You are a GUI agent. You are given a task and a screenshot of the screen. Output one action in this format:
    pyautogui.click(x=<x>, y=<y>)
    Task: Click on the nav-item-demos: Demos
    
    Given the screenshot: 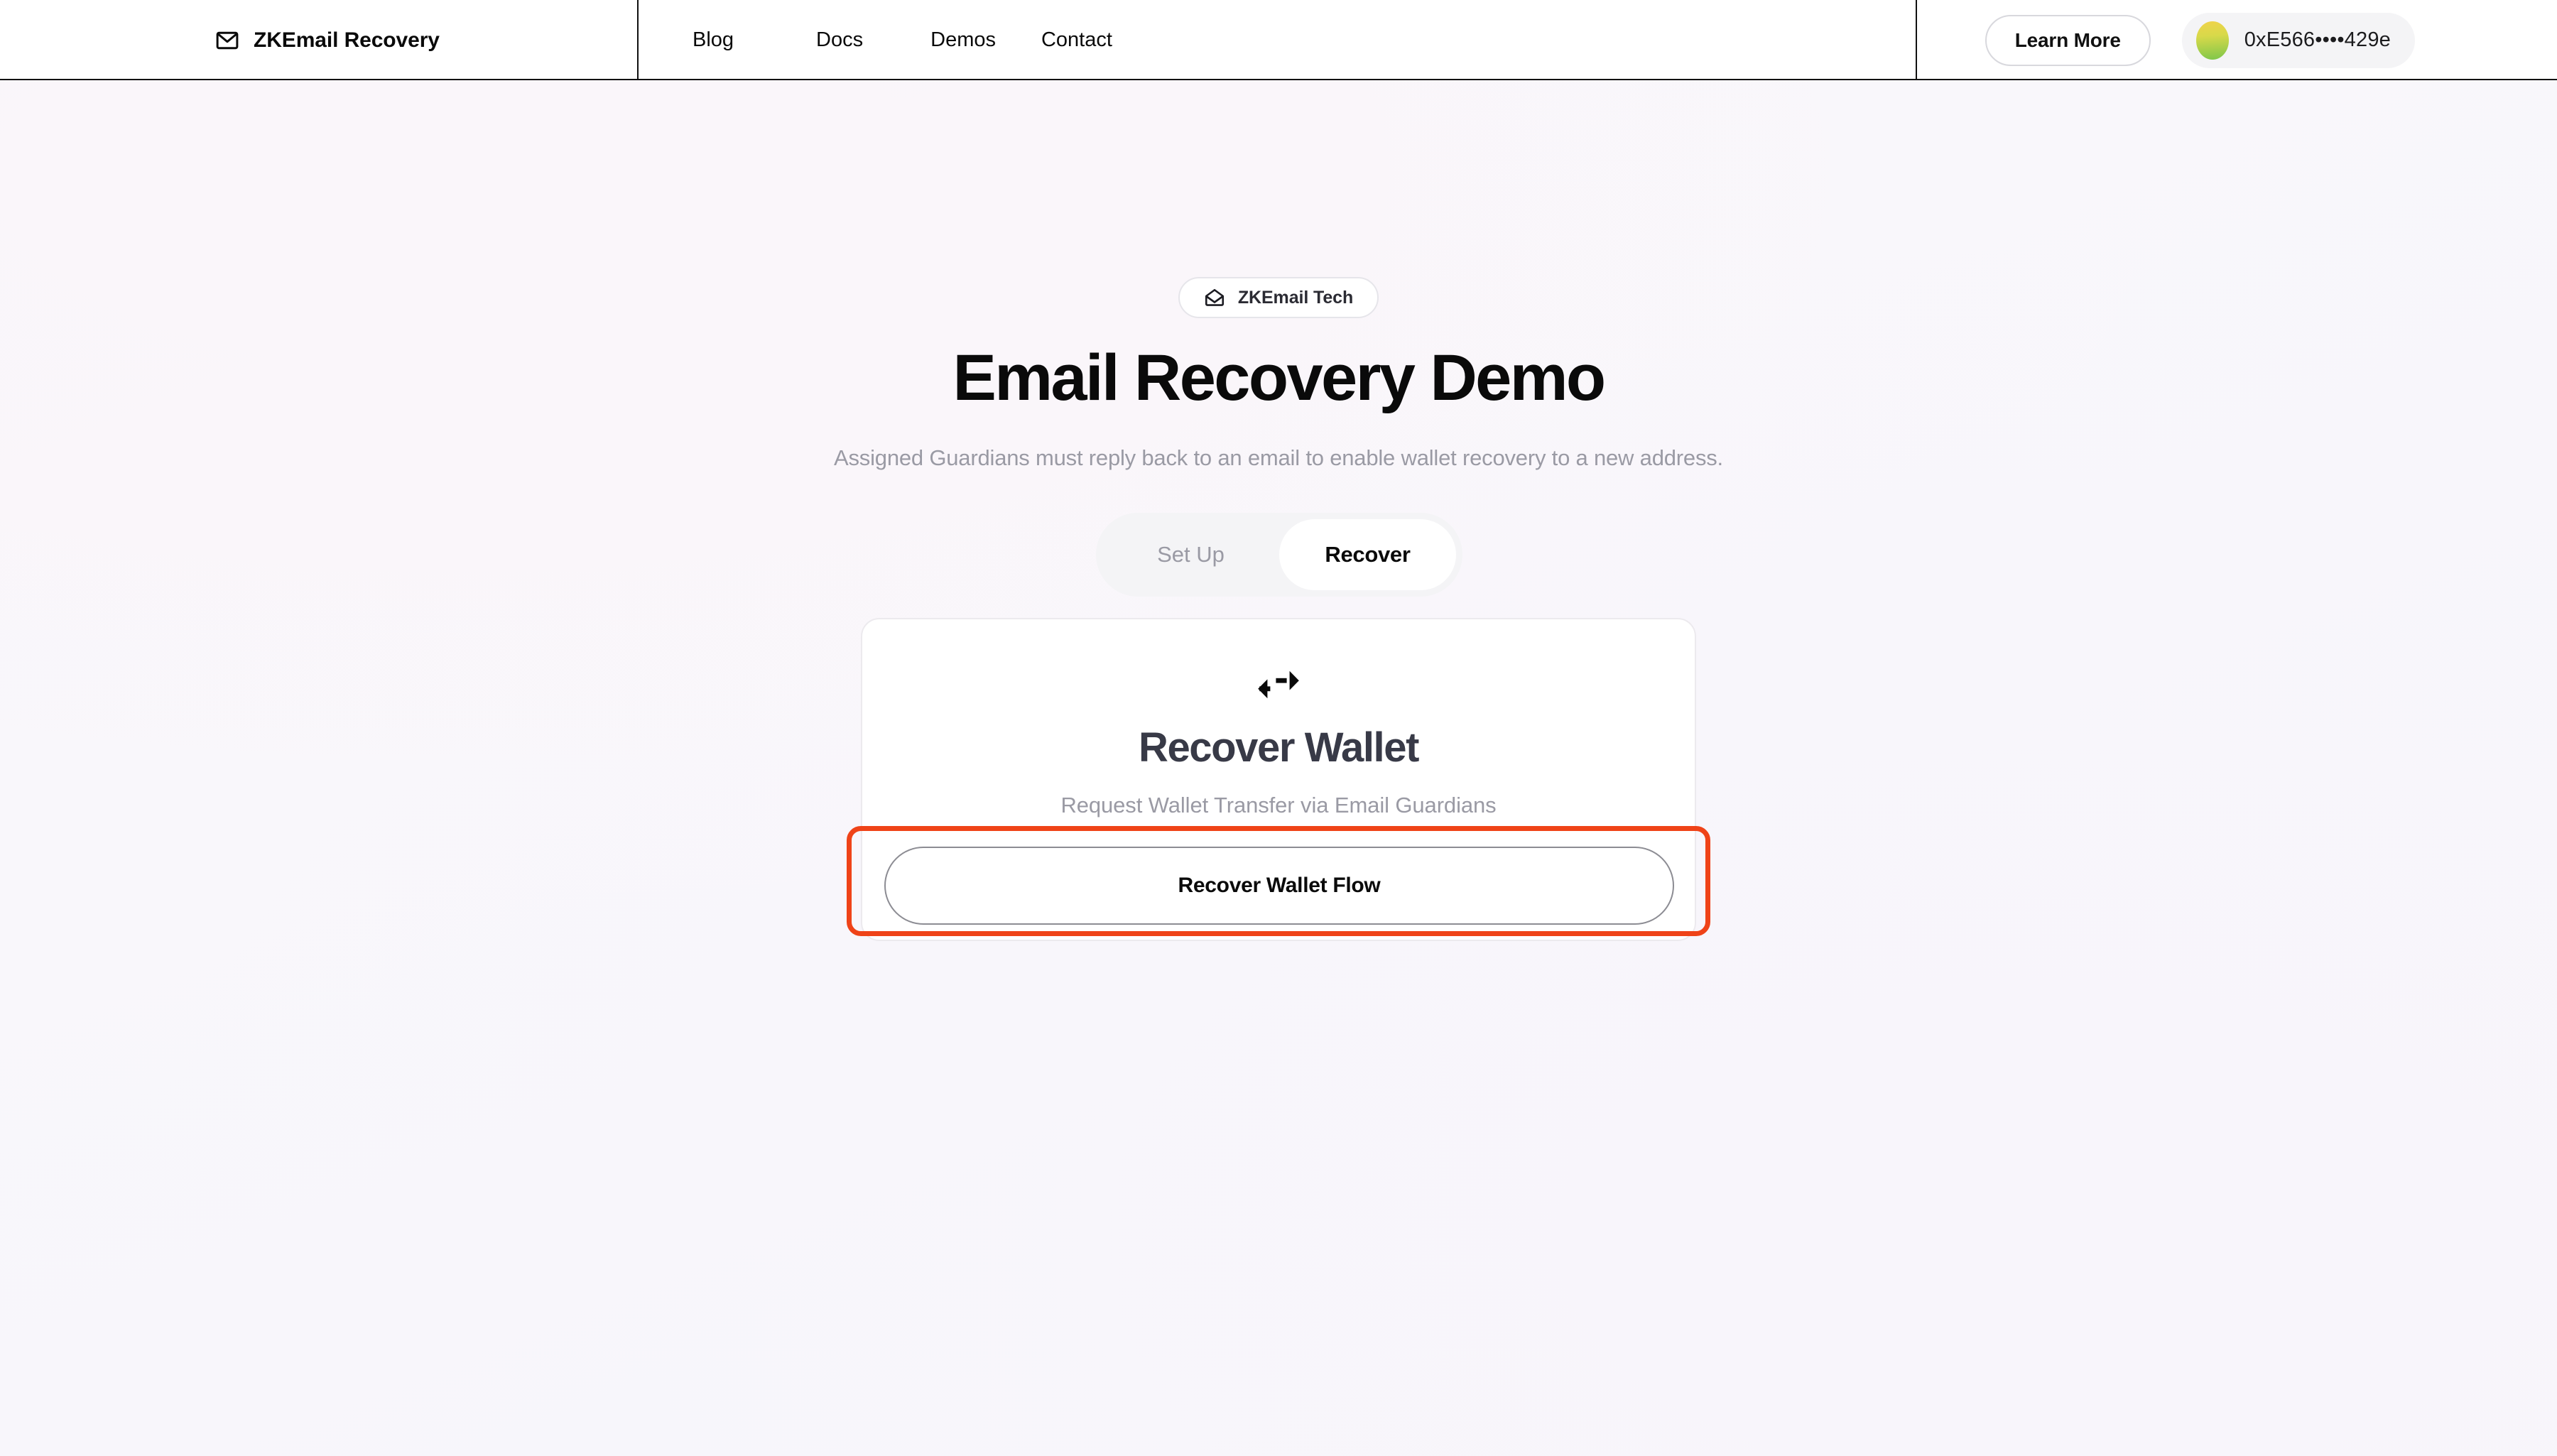 What is the action you would take?
    pyautogui.click(x=963, y=40)
    